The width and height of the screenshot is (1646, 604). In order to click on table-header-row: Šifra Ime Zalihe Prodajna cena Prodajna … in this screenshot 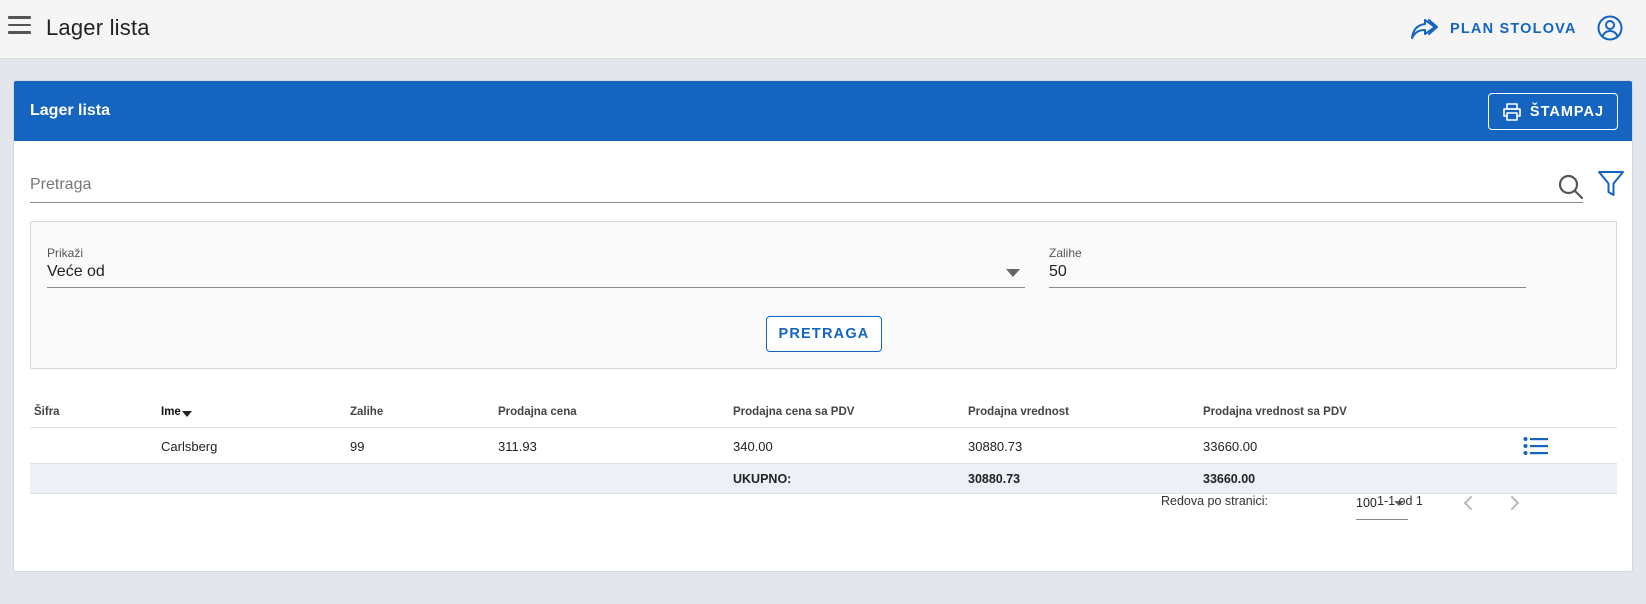, I will do `click(823, 404)`.